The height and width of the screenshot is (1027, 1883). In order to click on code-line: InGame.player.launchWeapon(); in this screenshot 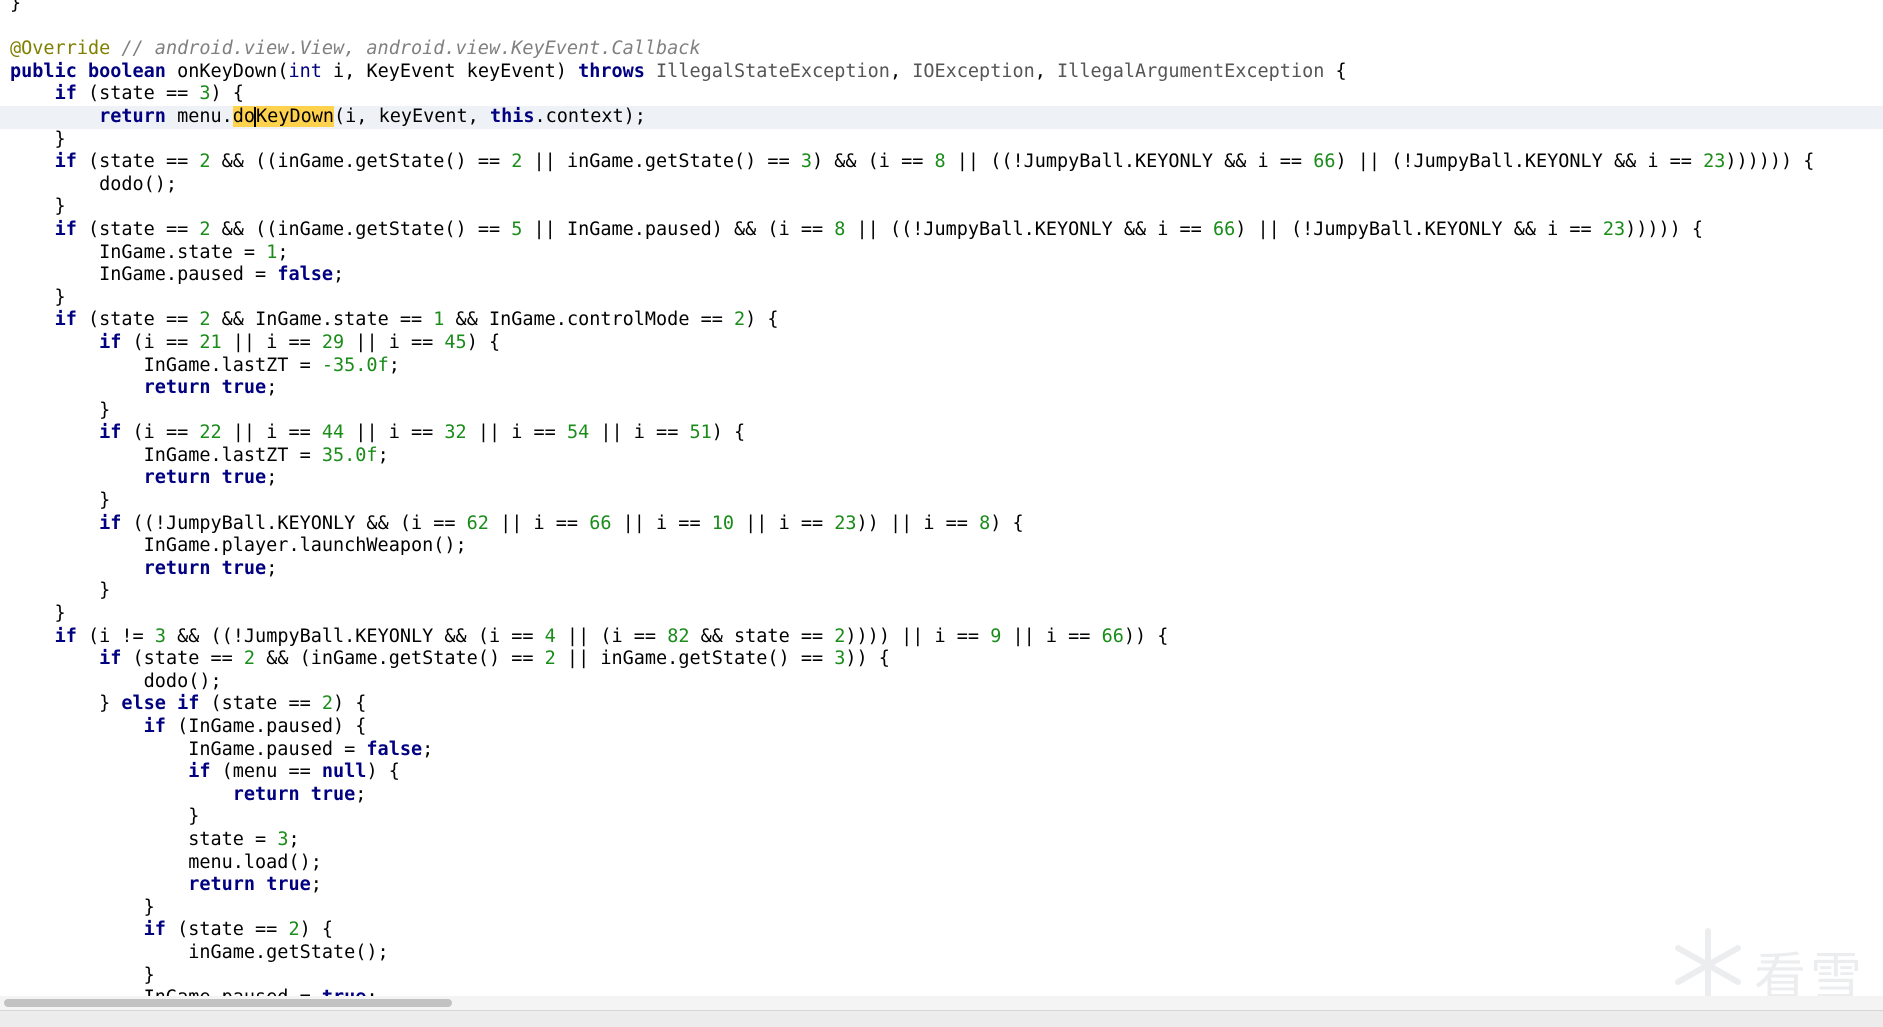, I will do `click(941, 546)`.